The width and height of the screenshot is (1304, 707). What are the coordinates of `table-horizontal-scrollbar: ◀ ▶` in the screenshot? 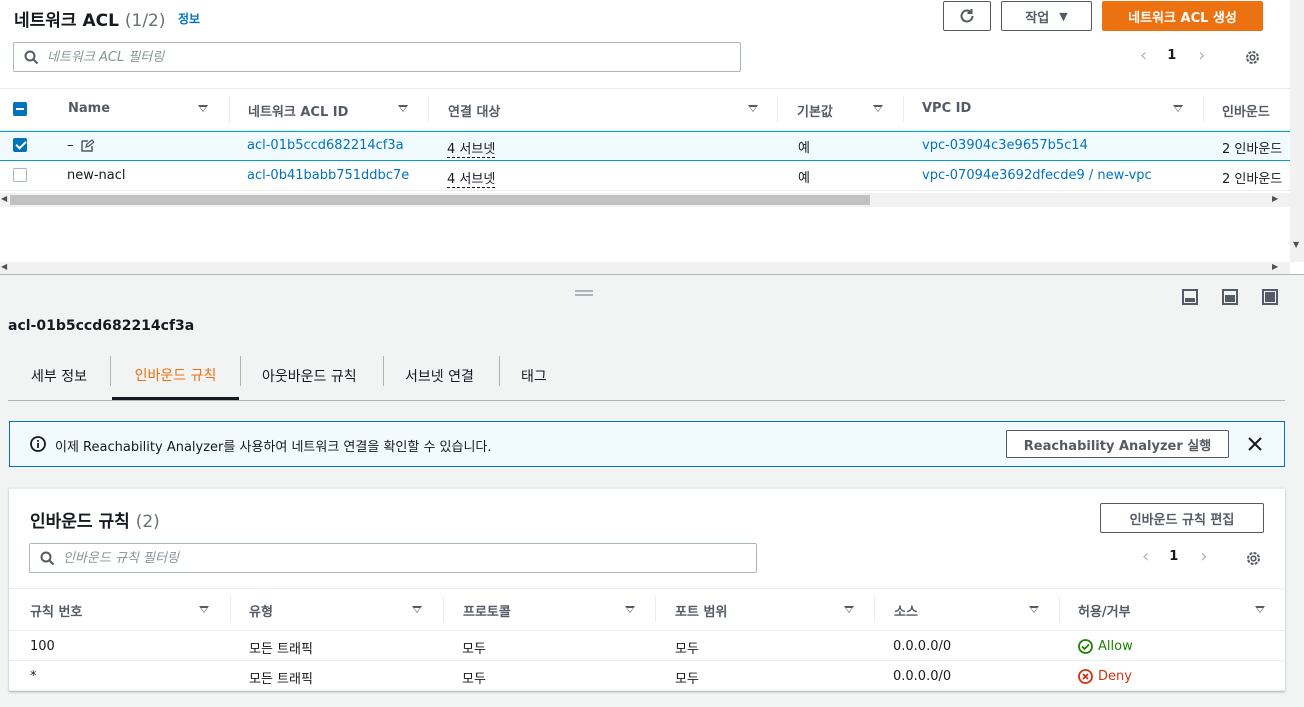 It's located at (645, 200).